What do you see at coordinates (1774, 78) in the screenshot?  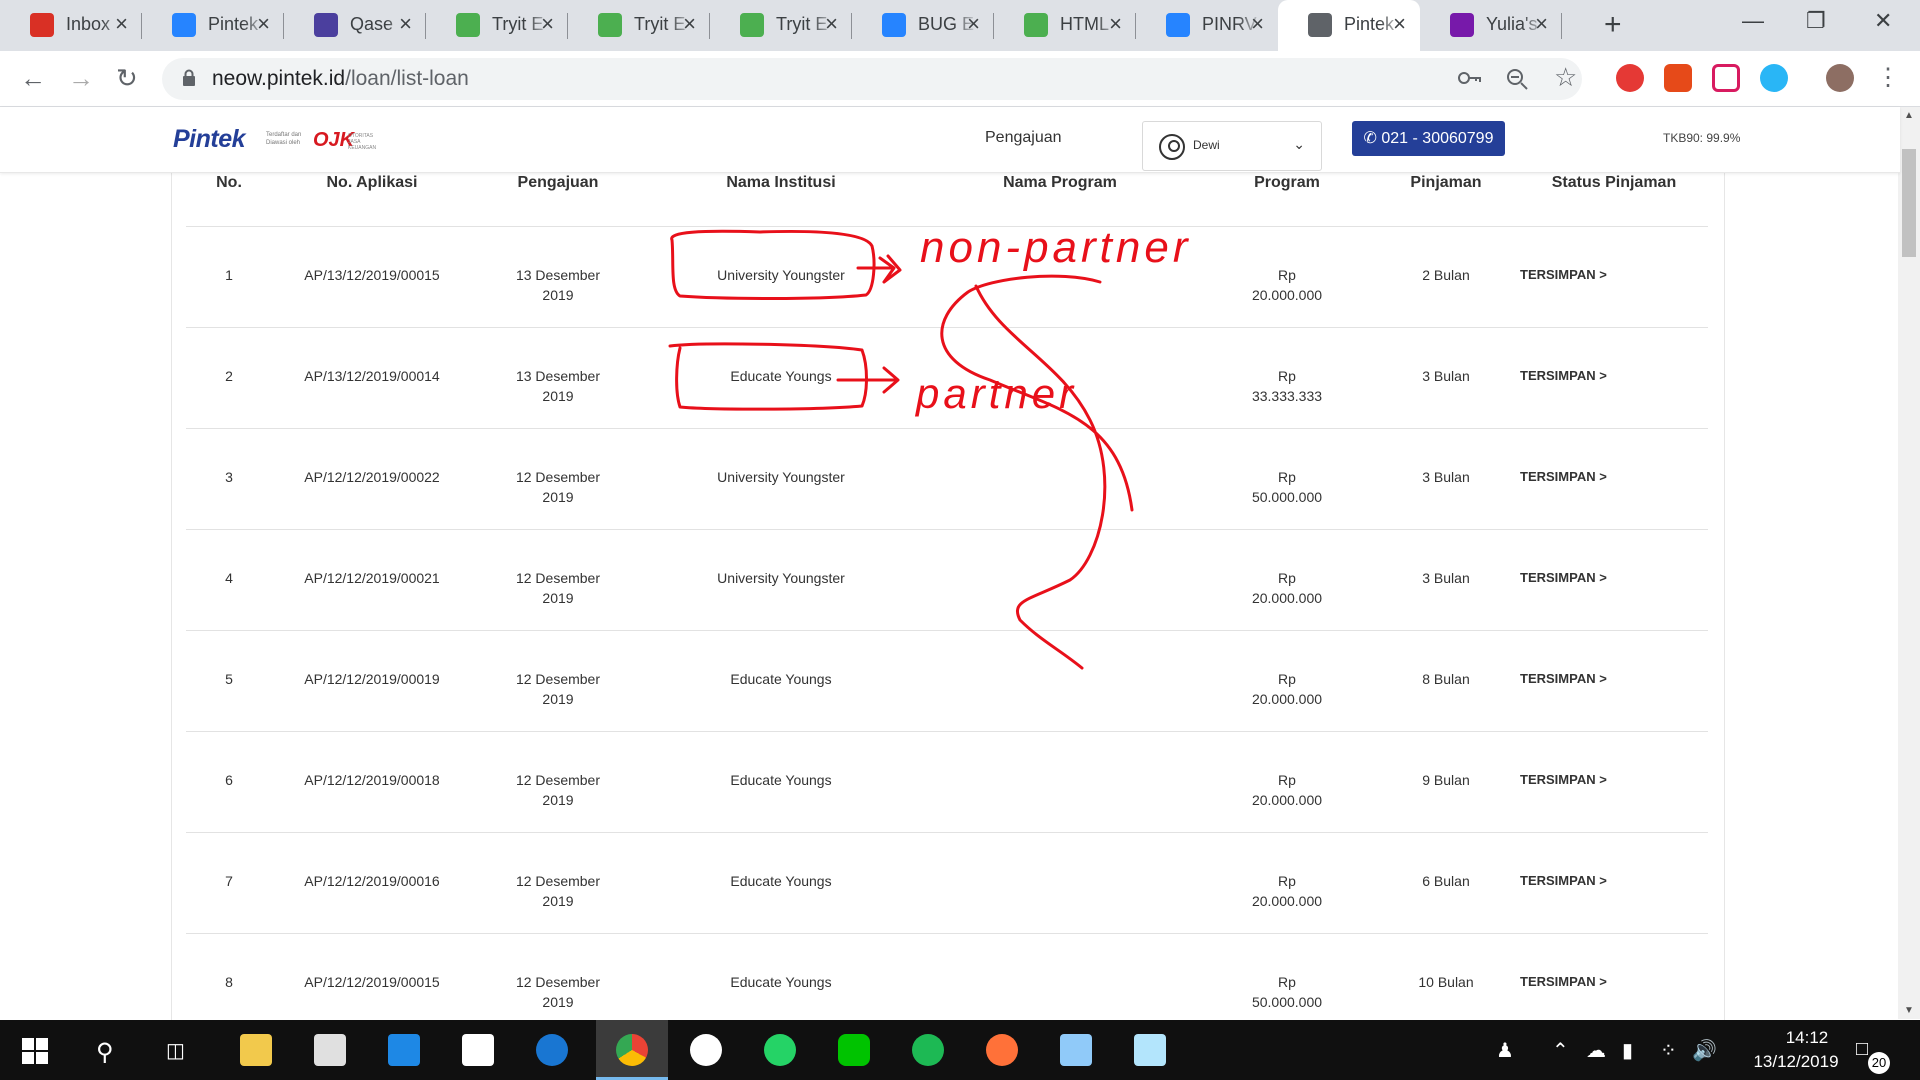 I see `sync-extension-icon` at bounding box center [1774, 78].